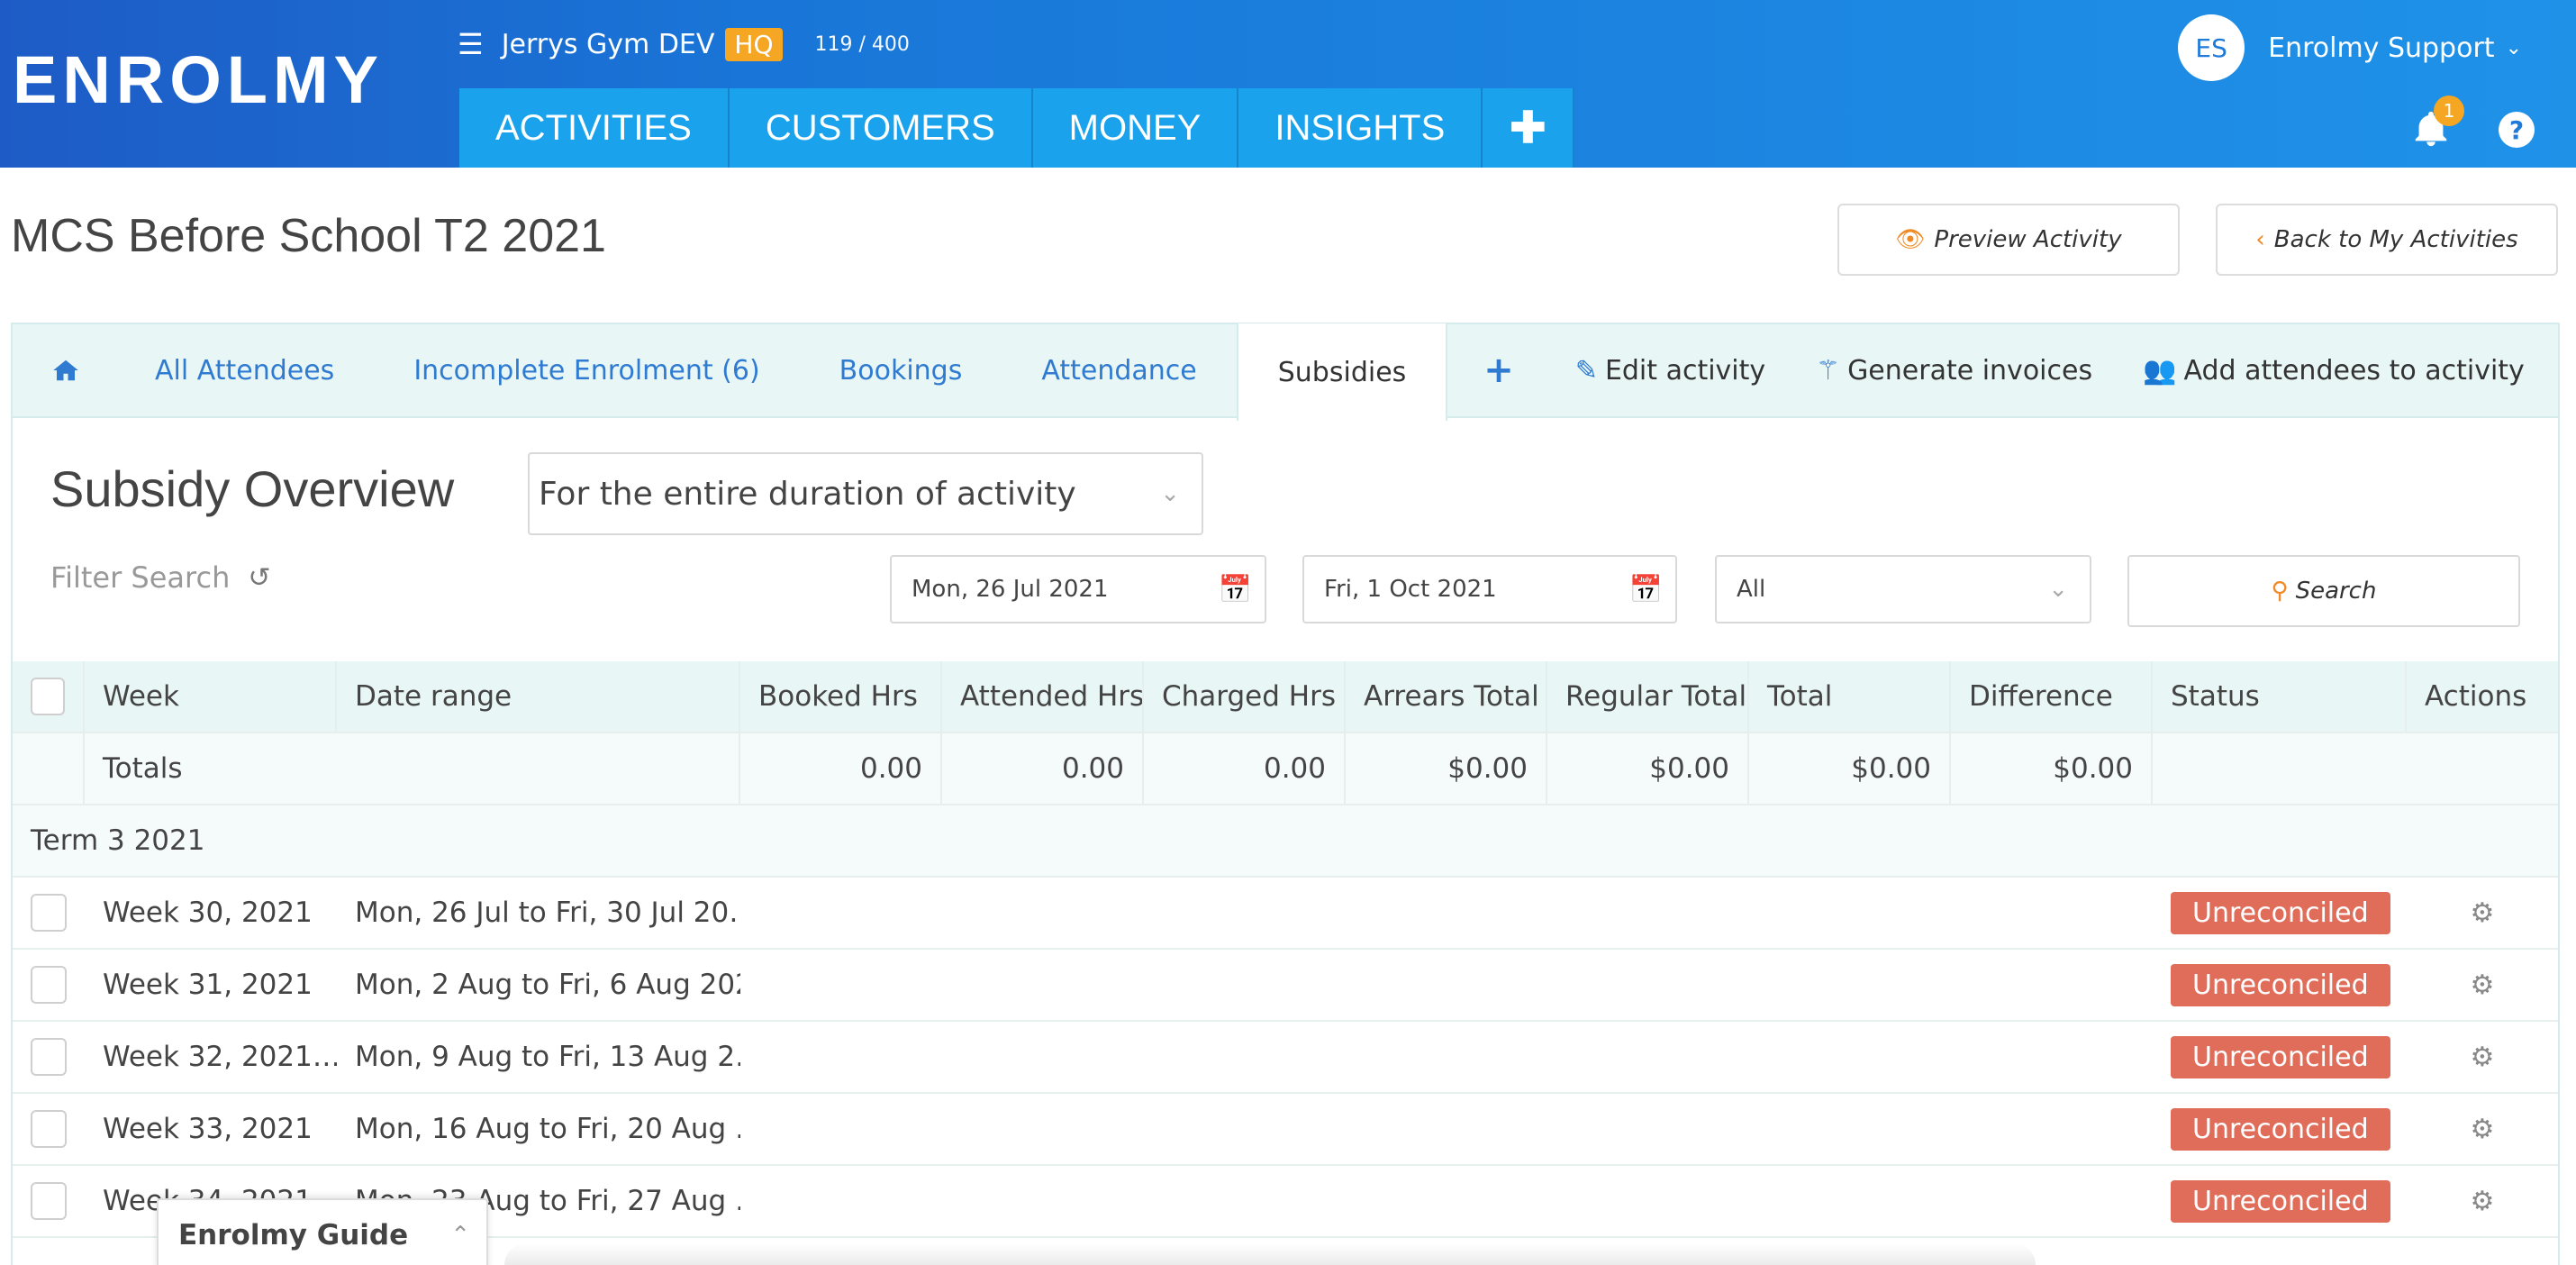 The height and width of the screenshot is (1265, 2576). I want to click on edit-activity-button: ✎ Edit activity, so click(1670, 370).